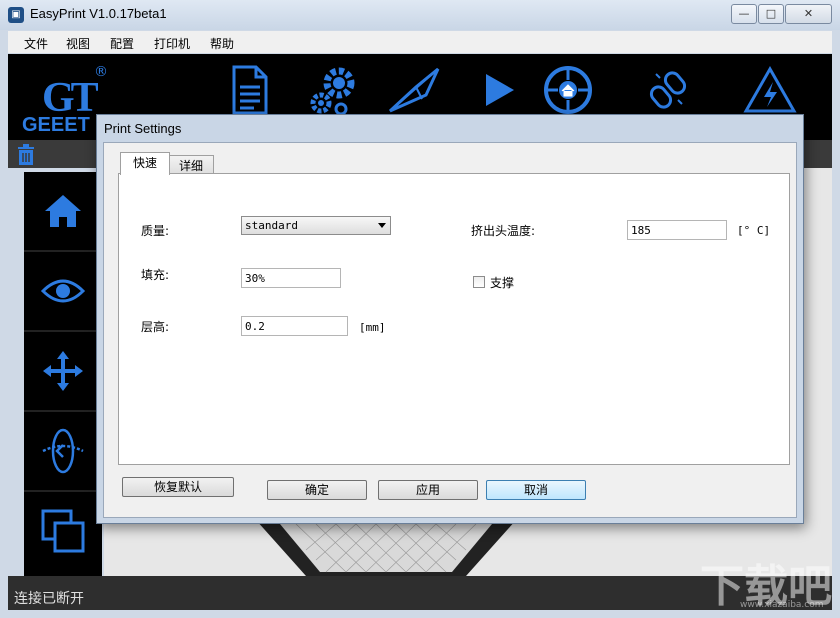  I want to click on support-checkbox, so click(479, 282).